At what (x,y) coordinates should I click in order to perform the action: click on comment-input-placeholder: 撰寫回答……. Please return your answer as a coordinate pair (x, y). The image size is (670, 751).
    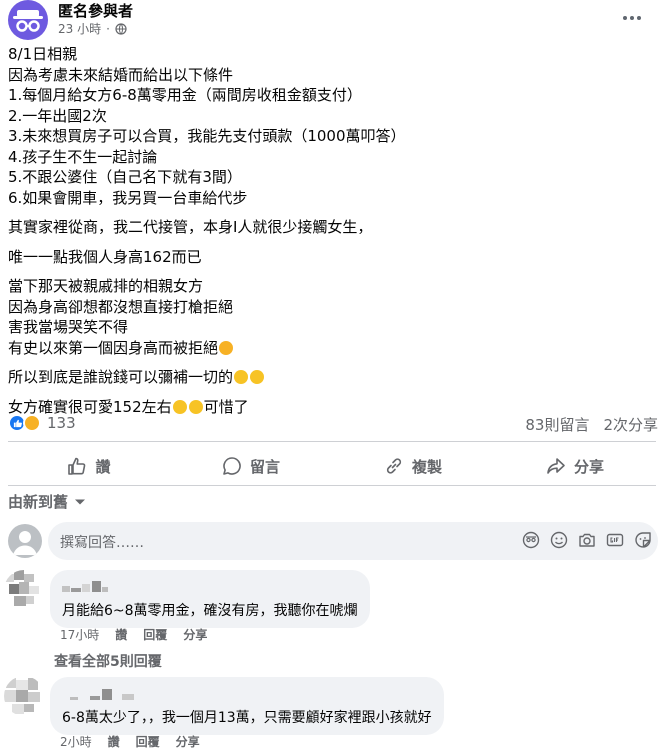
    Looking at the image, I should click on (102, 543).